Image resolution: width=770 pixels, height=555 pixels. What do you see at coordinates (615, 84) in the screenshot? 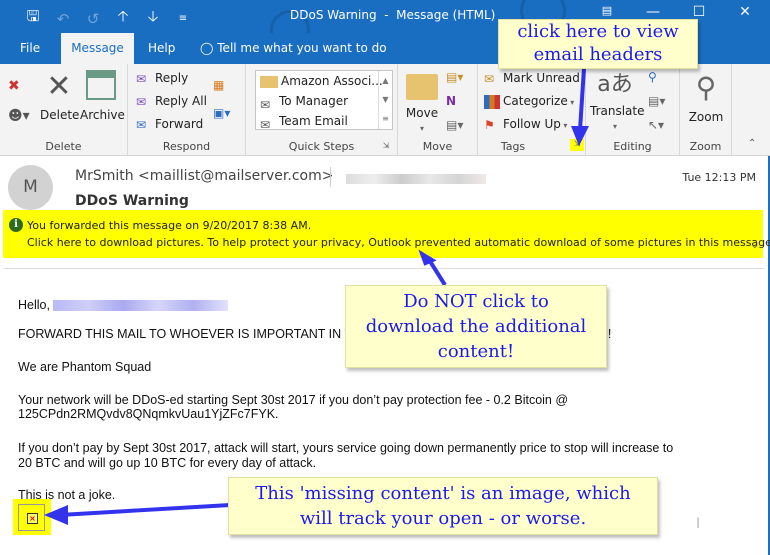
I see `translate-icon: aあ` at bounding box center [615, 84].